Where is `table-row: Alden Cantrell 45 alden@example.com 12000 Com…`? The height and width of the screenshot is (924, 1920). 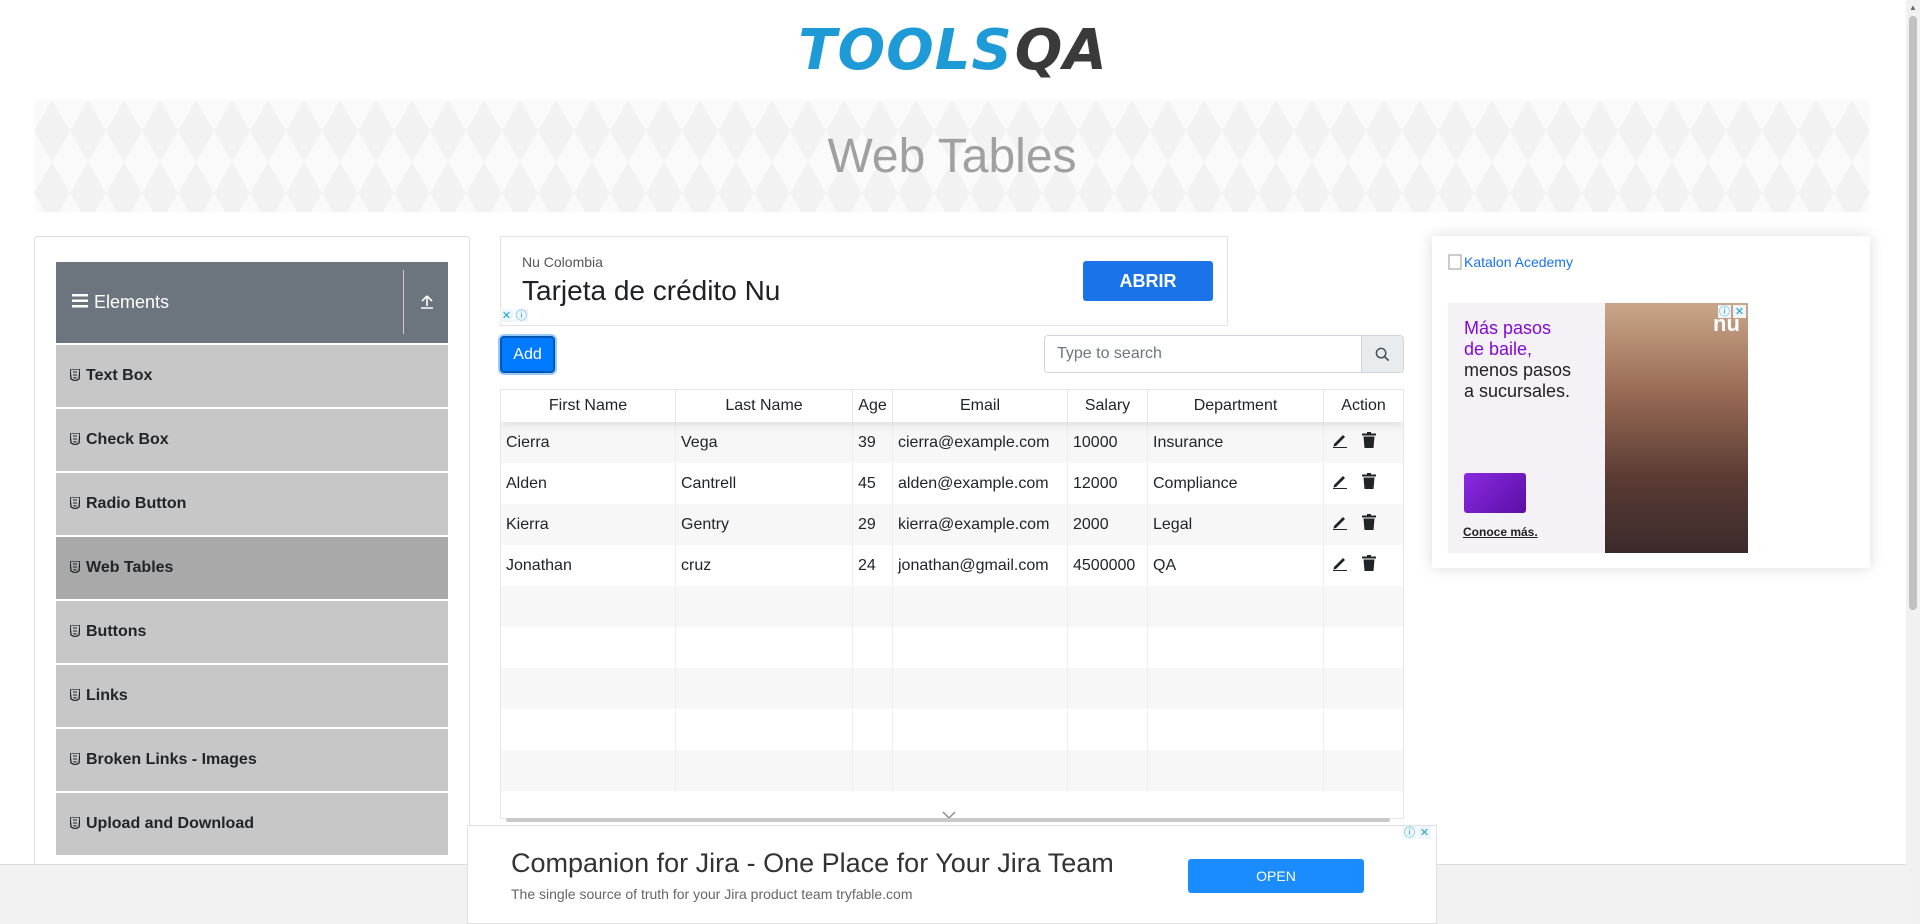
table-row: Alden Cantrell 45 alden@example.com 12000 Com… is located at coordinates (952, 483).